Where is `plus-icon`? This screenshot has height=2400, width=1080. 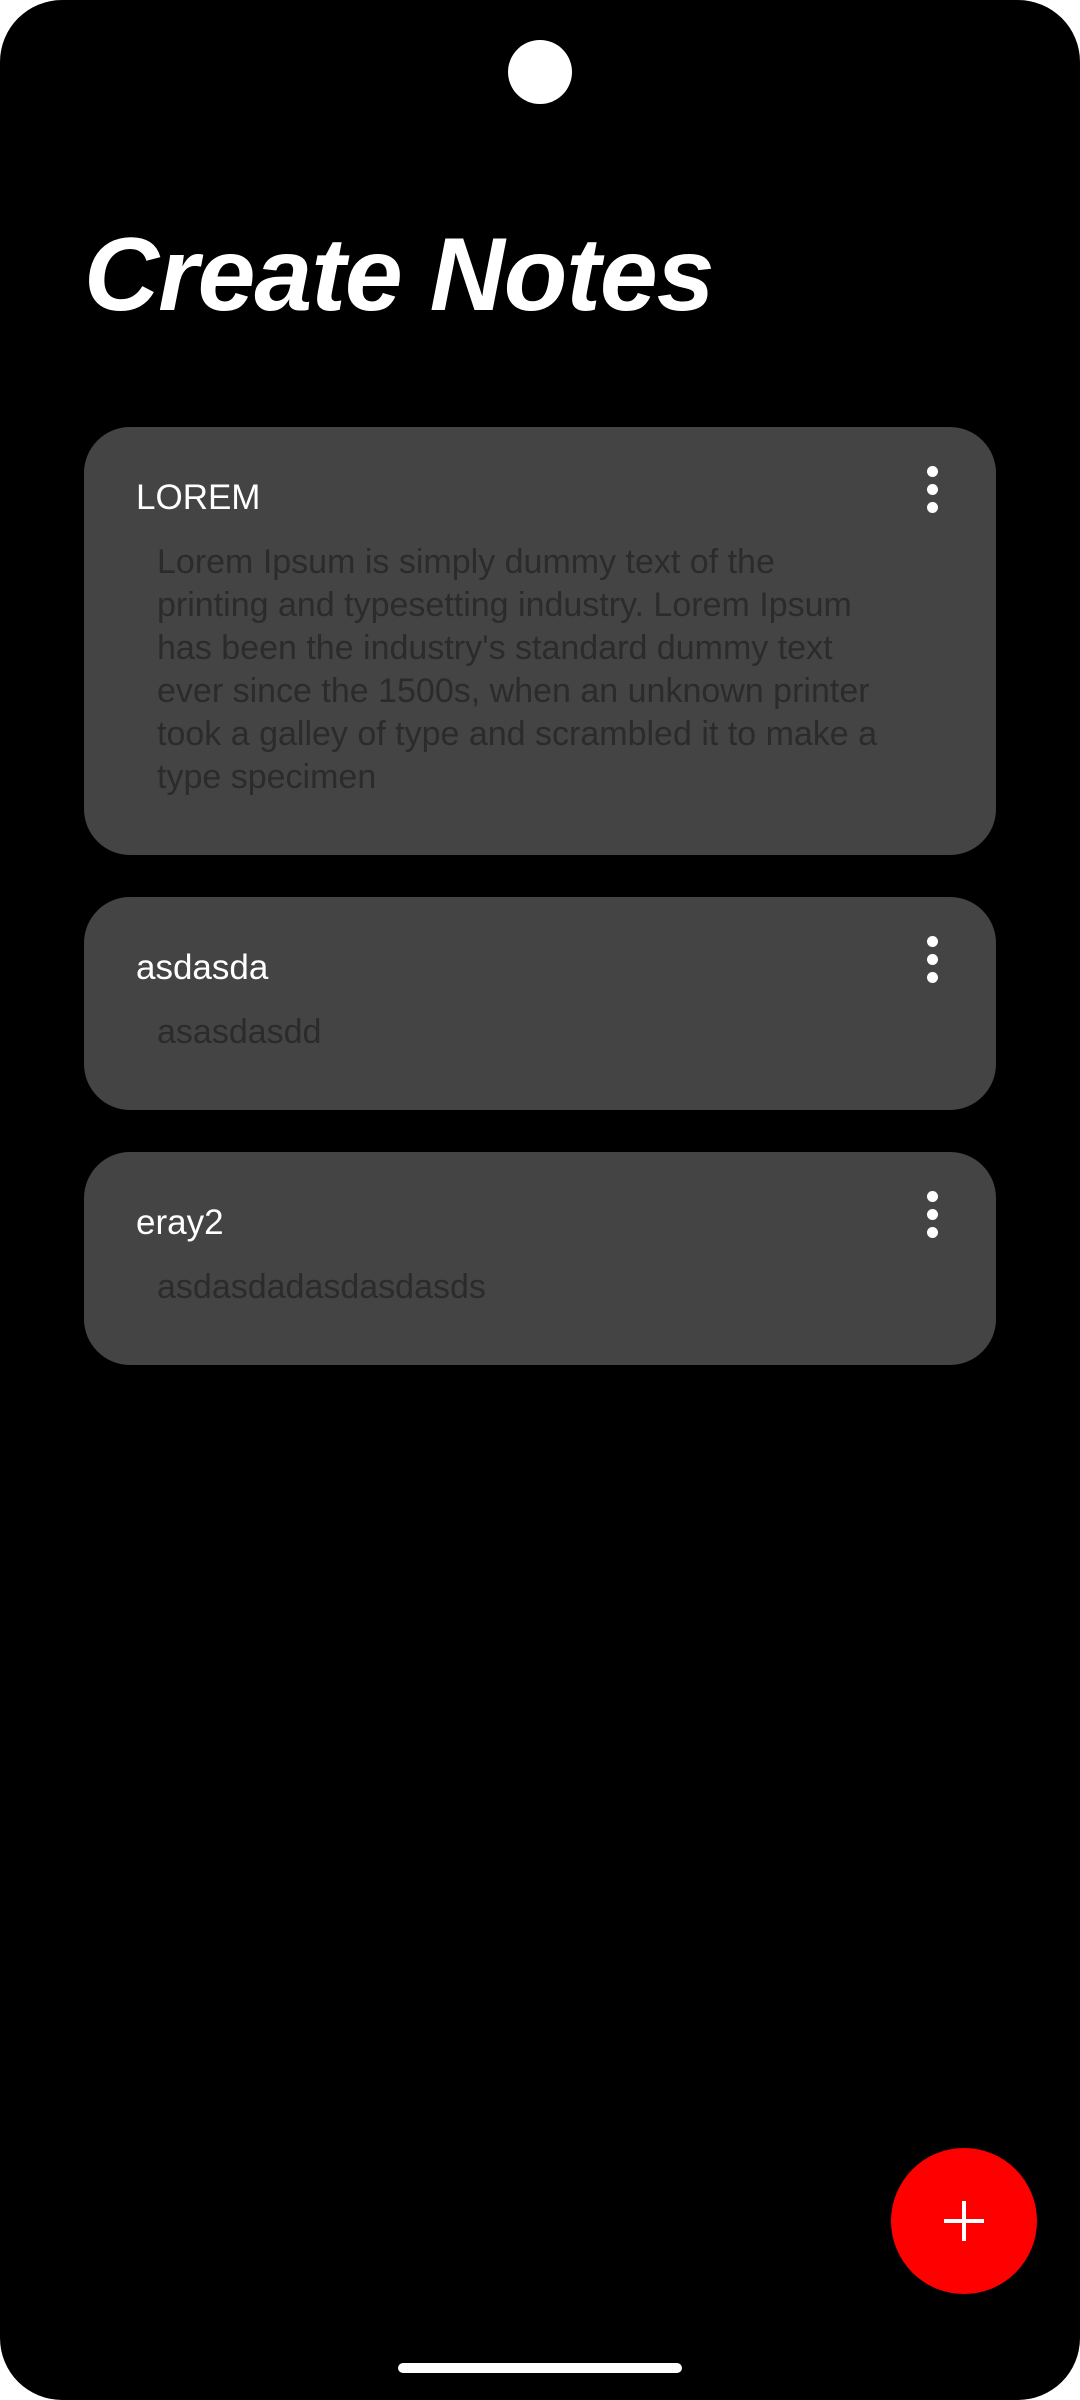
plus-icon is located at coordinates (964, 2221).